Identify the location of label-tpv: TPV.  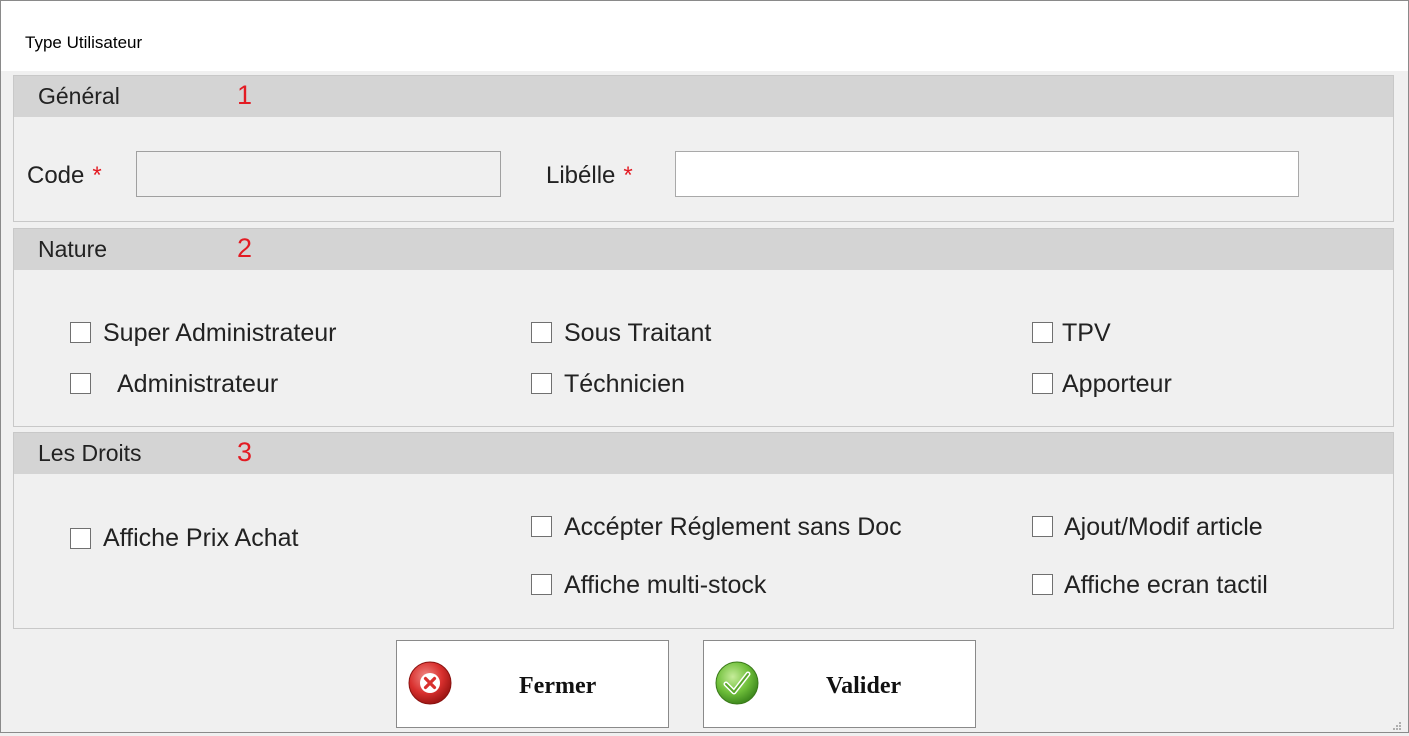
(1086, 333).